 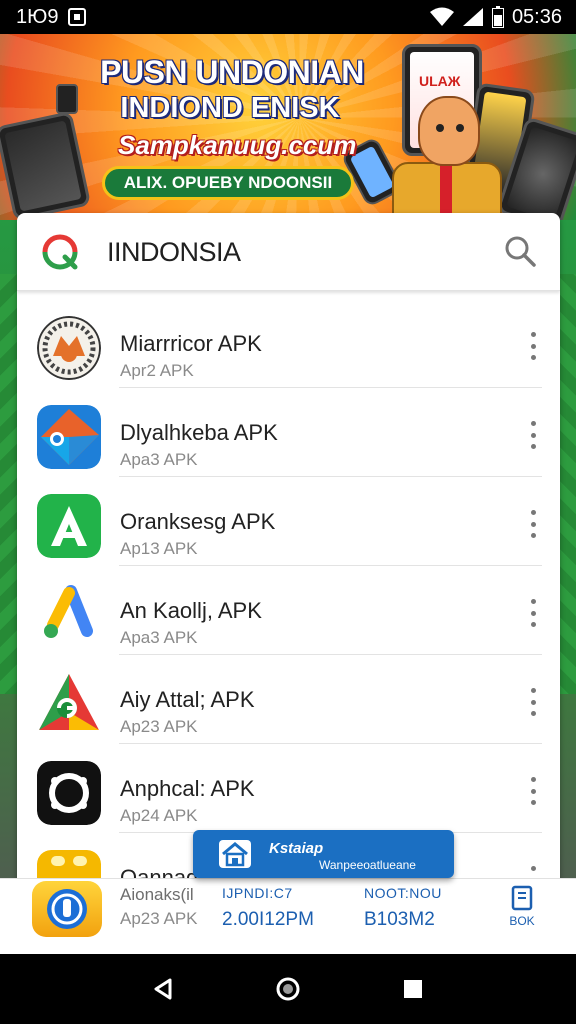 What do you see at coordinates (163, 989) in the screenshot?
I see `back-triangle-icon` at bounding box center [163, 989].